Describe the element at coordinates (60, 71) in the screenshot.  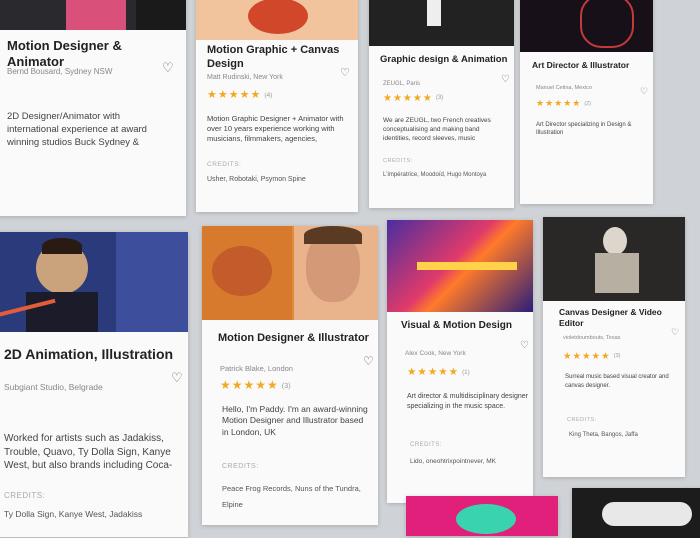
I see `card-location: Bernd Bousard, Sydney NSW` at that location.